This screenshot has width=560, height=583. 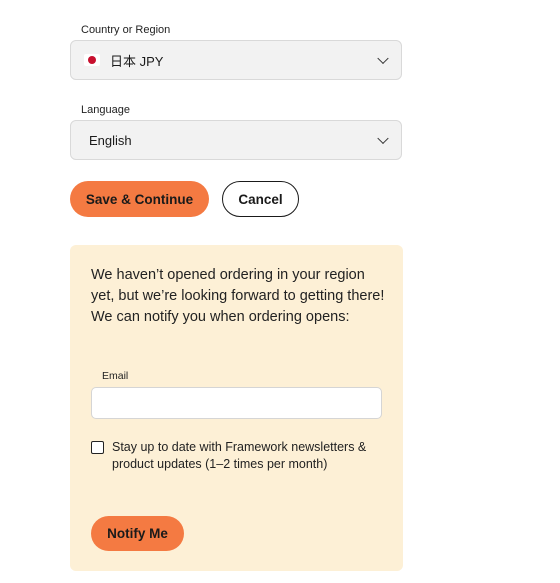 I want to click on japan-flag-icon, so click(x=92, y=60).